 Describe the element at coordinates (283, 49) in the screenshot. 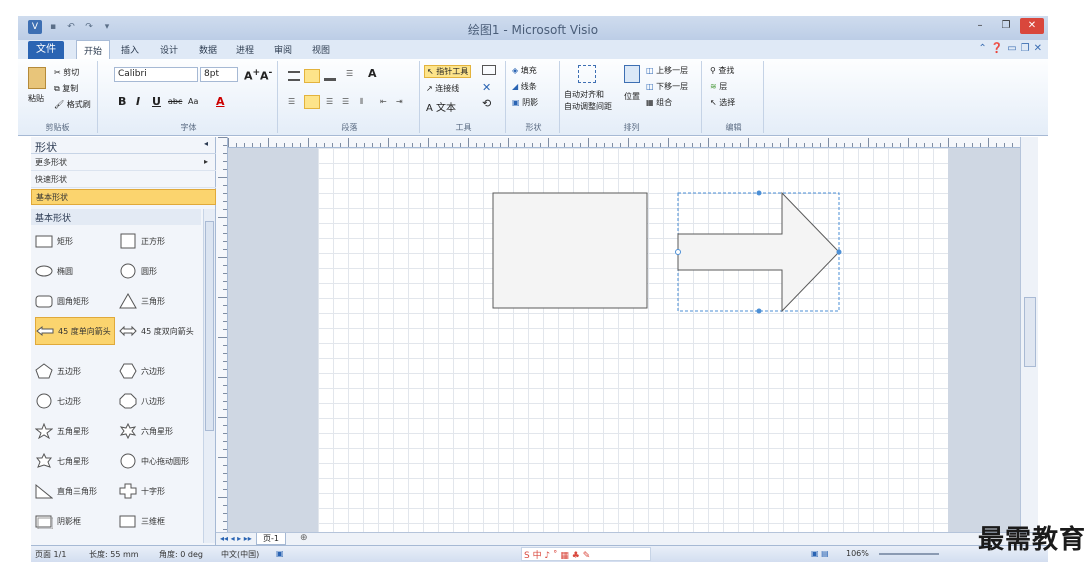

I see `tab-review: 审阅` at that location.